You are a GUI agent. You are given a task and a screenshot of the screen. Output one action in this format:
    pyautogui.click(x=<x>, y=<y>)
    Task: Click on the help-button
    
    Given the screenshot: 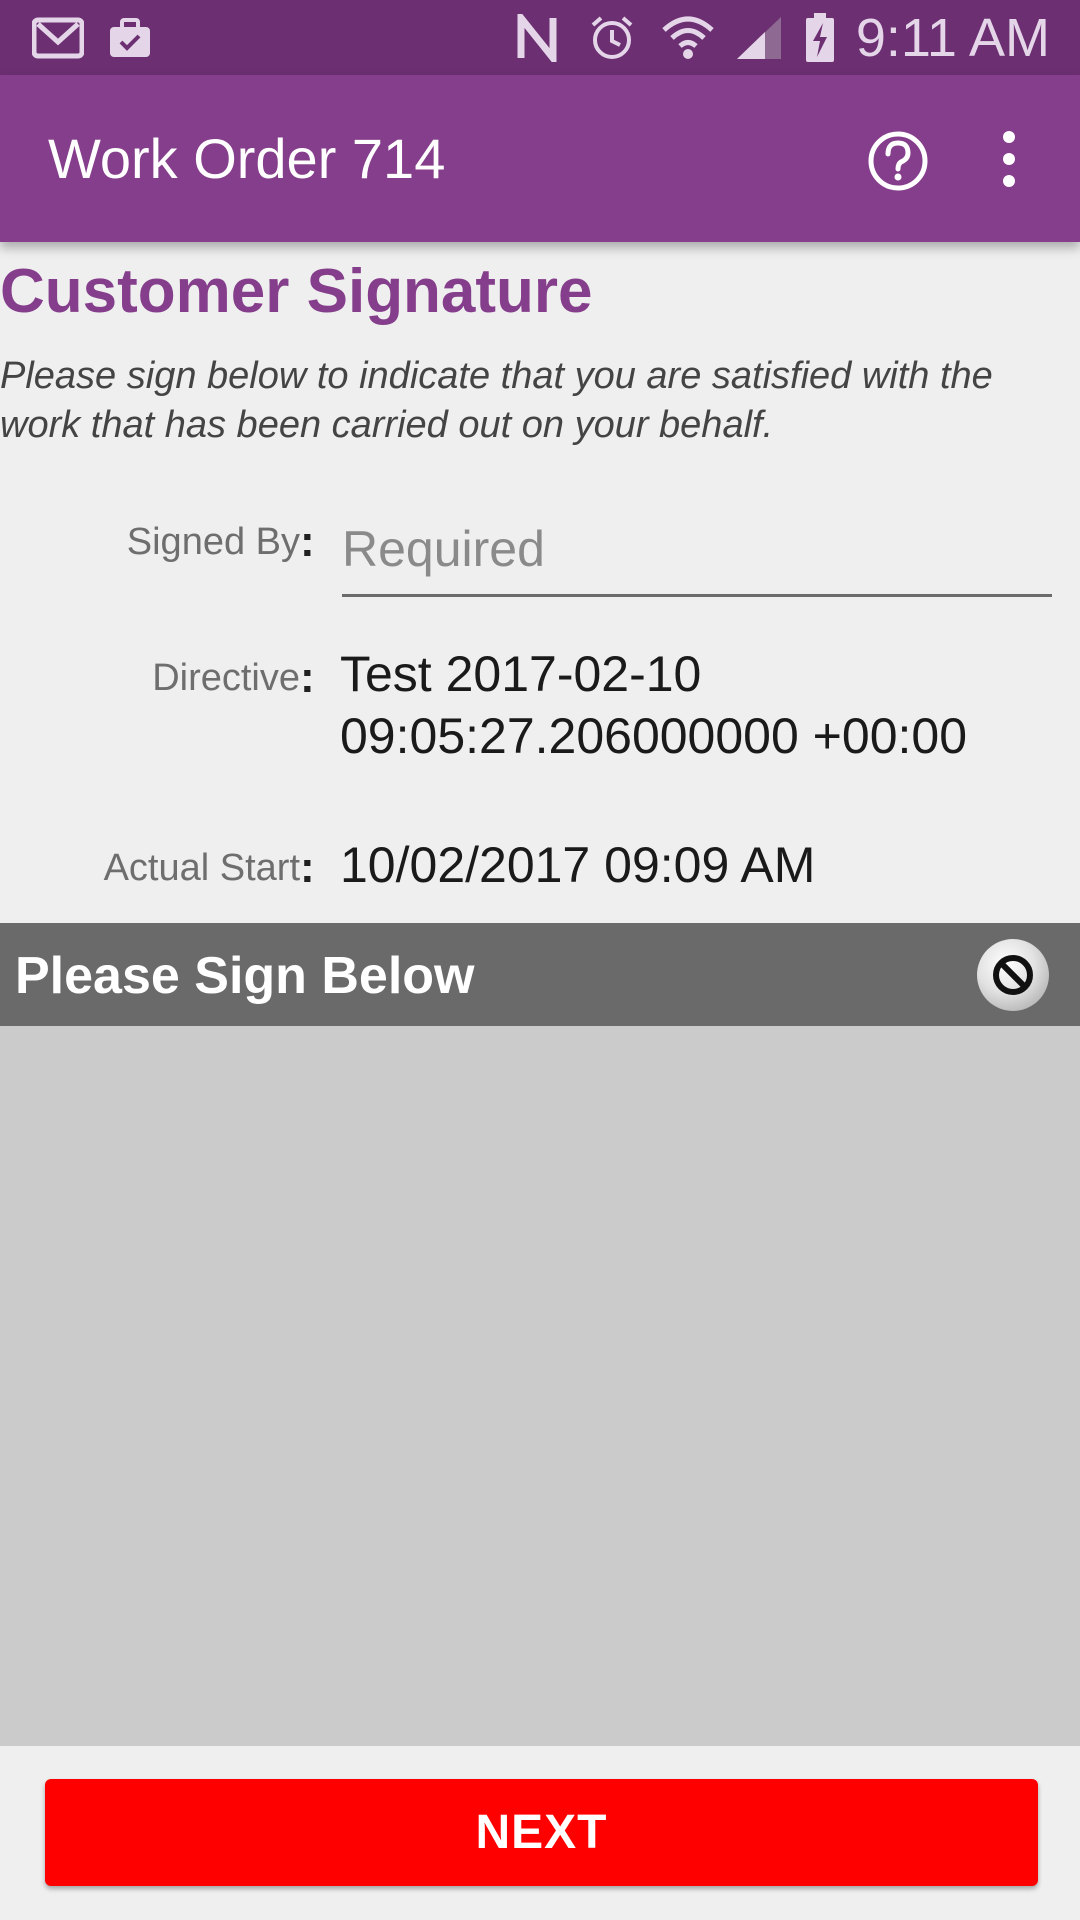 What is the action you would take?
    pyautogui.click(x=898, y=161)
    